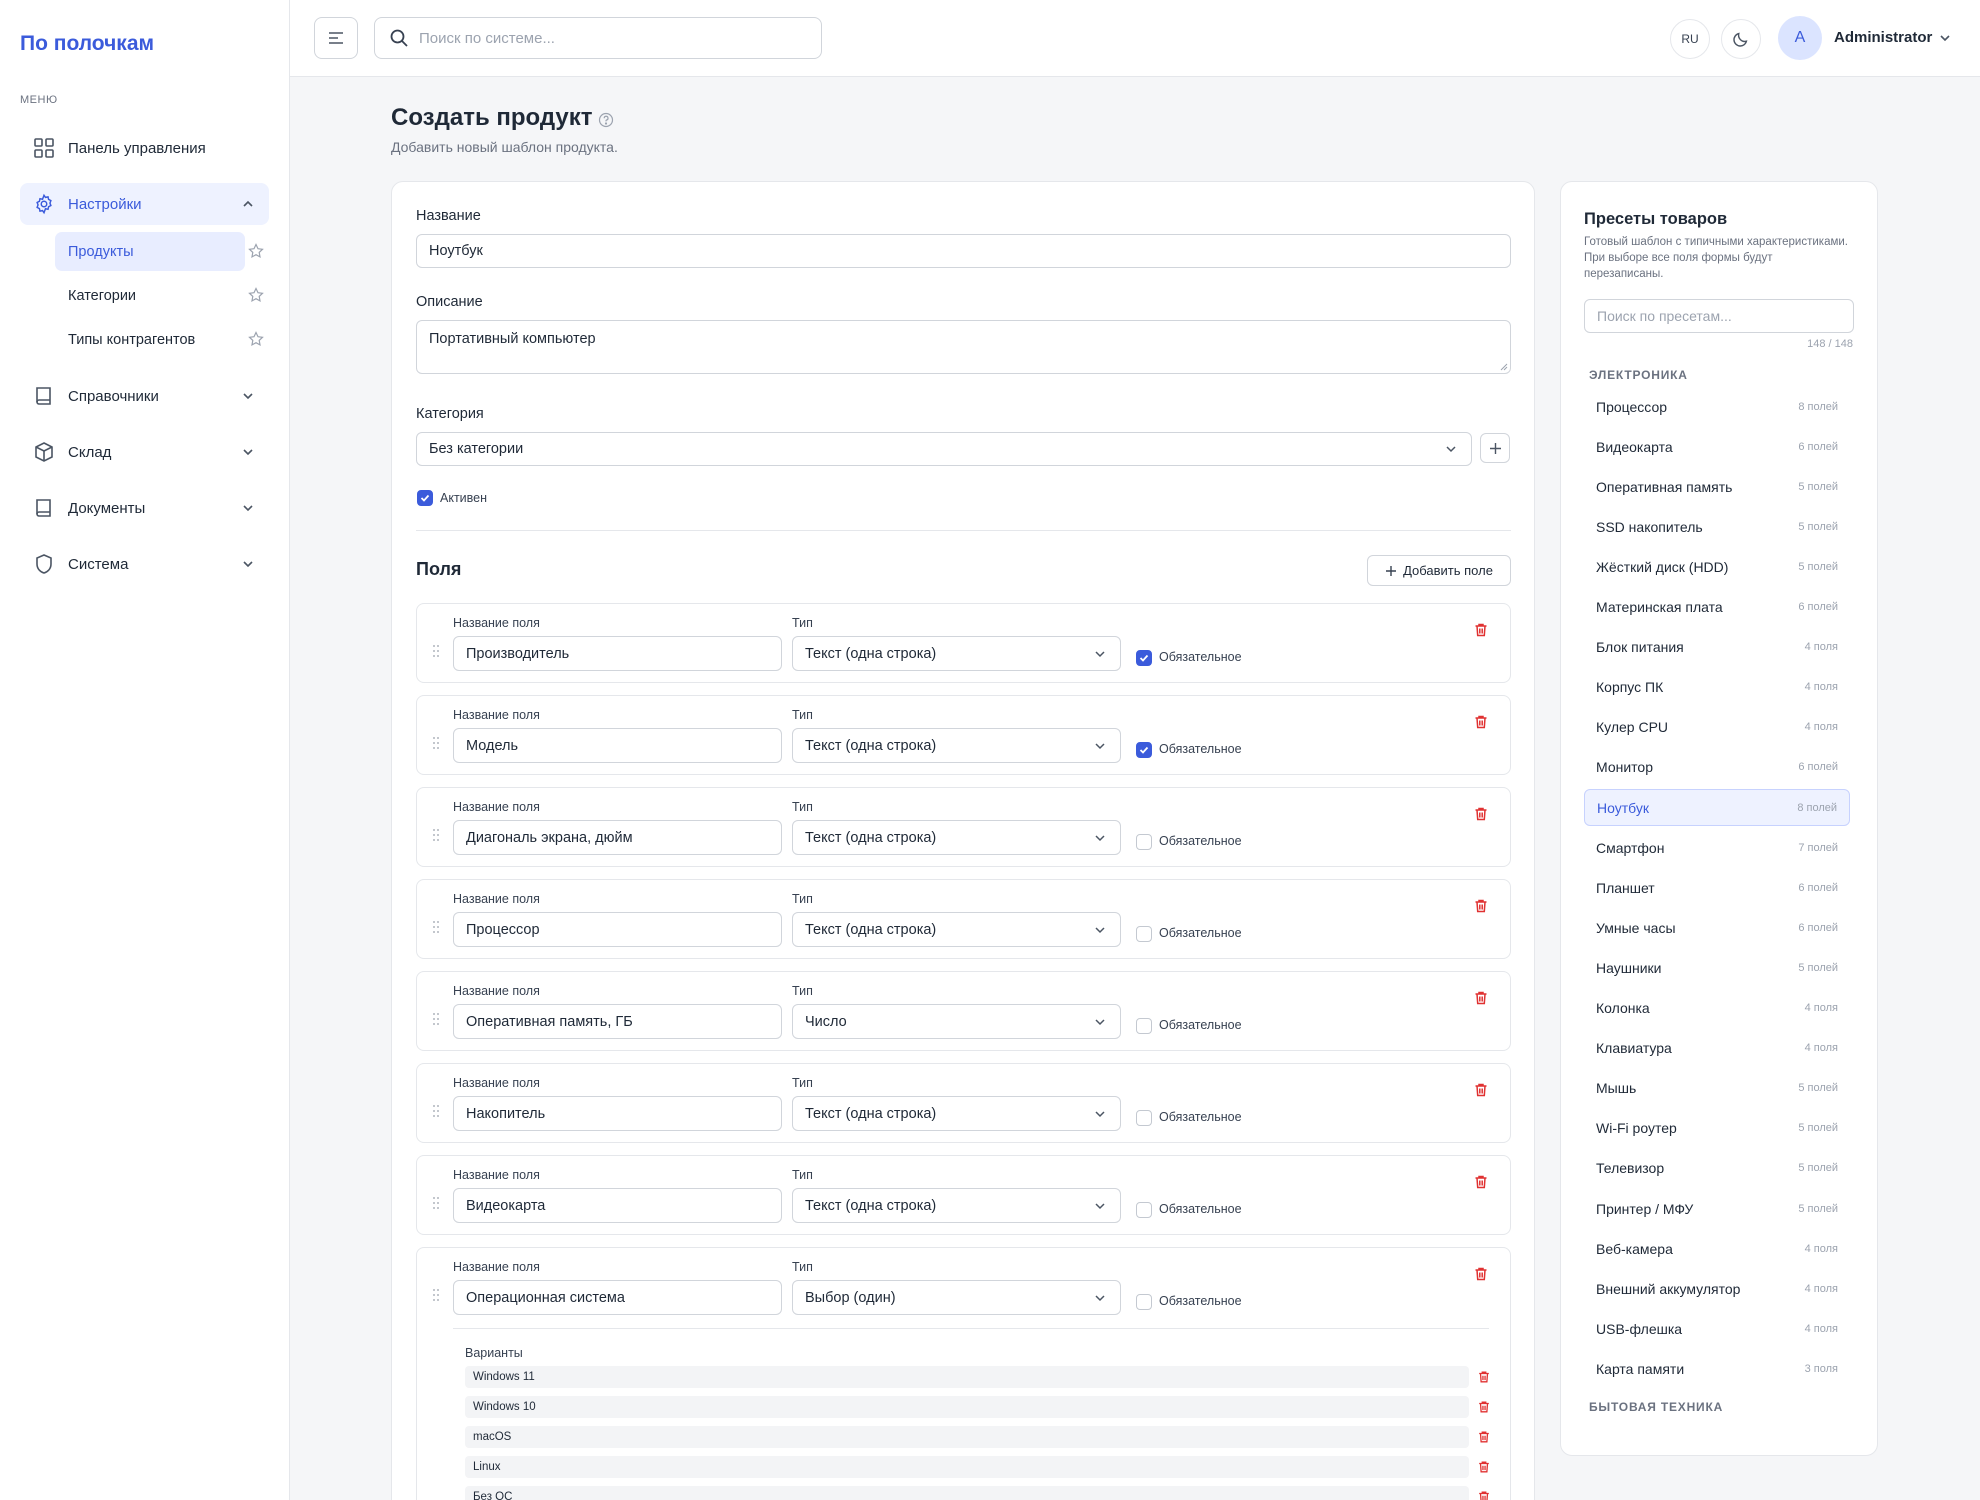  Describe the element at coordinates (617, 1021) in the screenshot. I see `field-name-input: Оперативная память, ГБ` at that location.